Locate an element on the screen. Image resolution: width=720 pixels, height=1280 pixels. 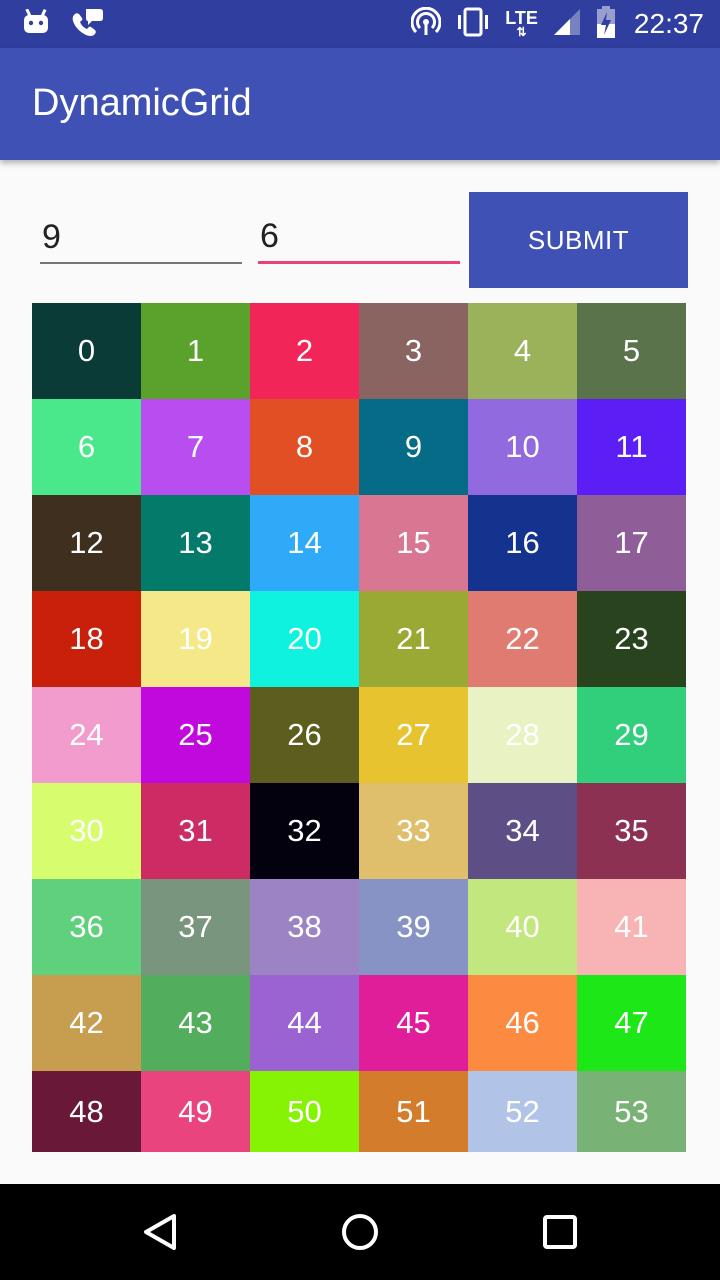
grid-cell-label: 37 is located at coordinates (195, 926).